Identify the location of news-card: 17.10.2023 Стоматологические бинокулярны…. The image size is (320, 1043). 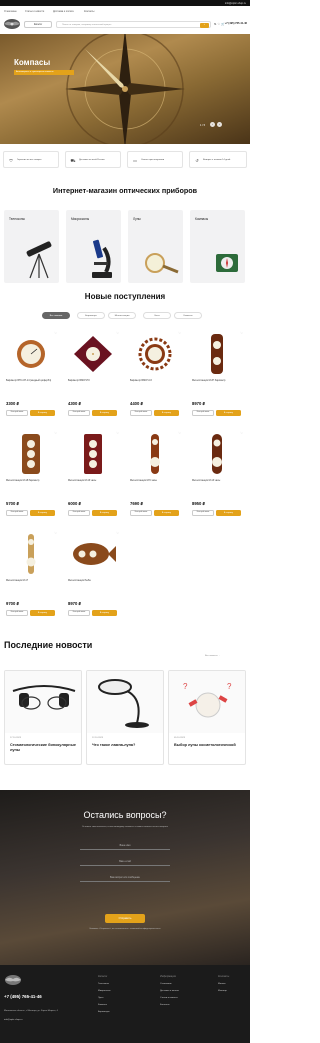
(43, 717).